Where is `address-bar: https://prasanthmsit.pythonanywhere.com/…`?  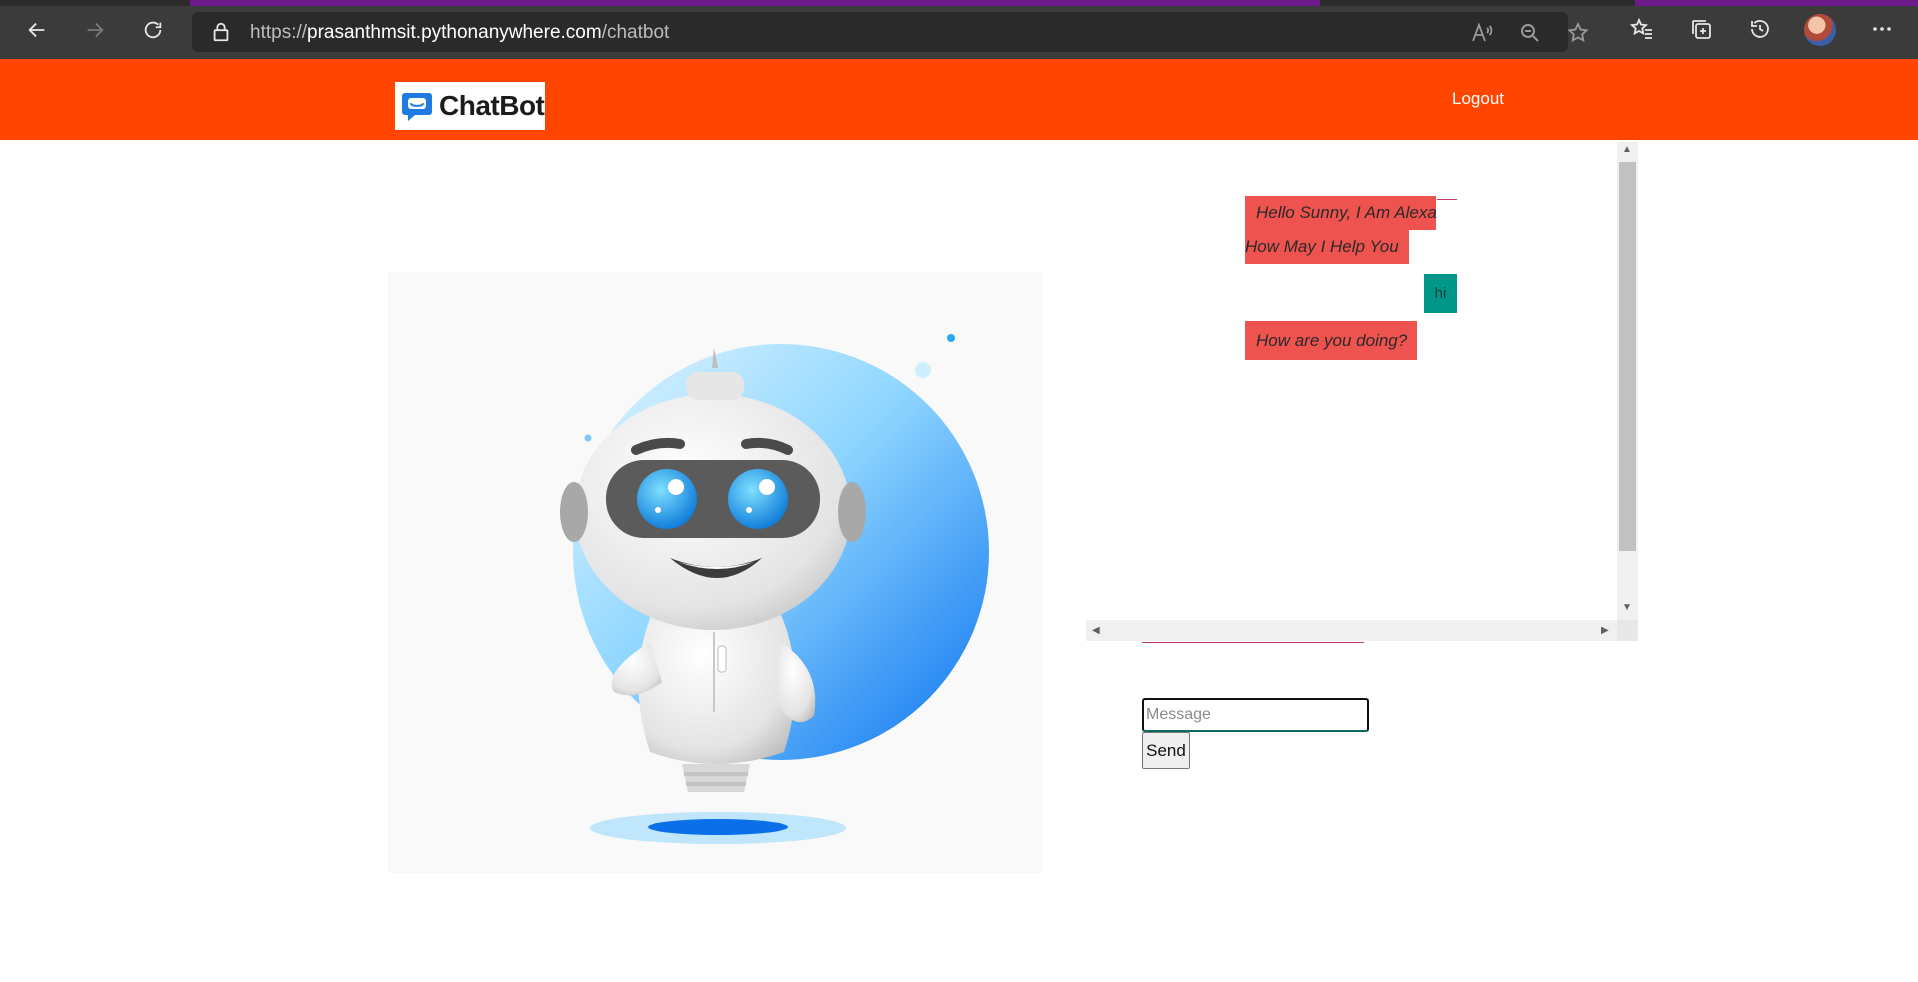 address-bar: https://prasanthmsit.pythonanywhere.com/… is located at coordinates (890, 32).